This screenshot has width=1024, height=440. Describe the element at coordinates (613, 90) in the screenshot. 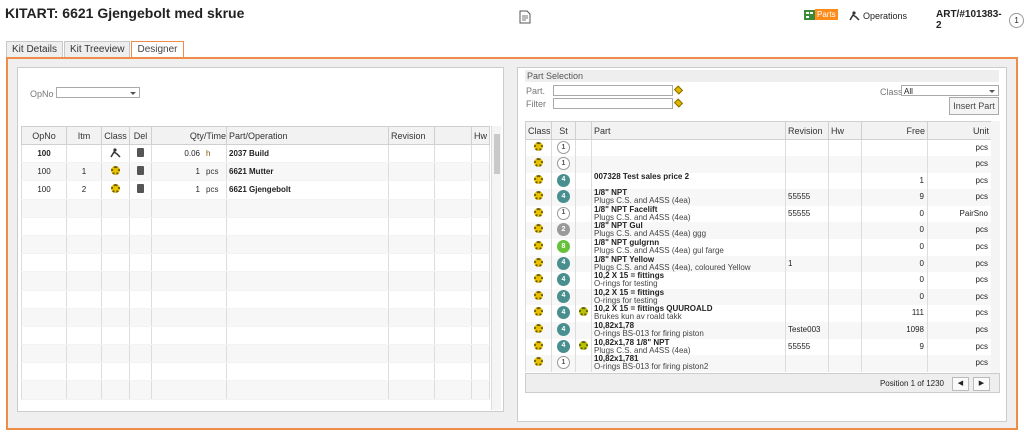

I see `part-input` at that location.